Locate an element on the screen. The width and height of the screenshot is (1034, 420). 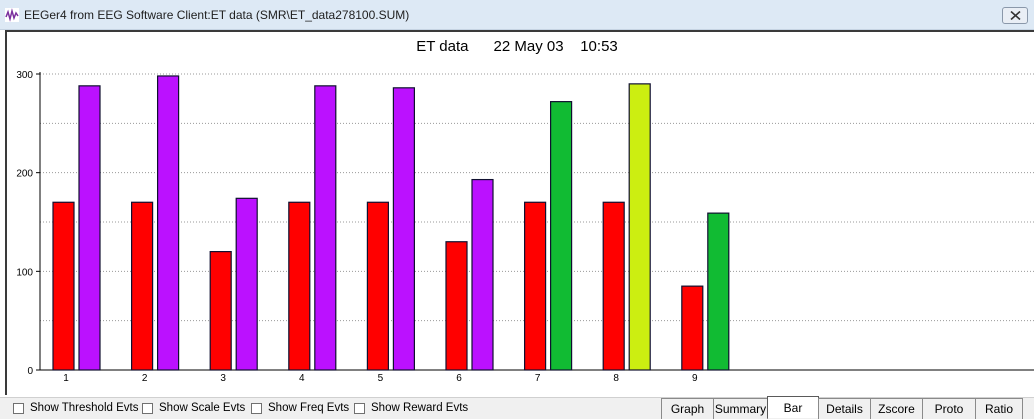
client-name: ET data is located at coordinates (442, 46).